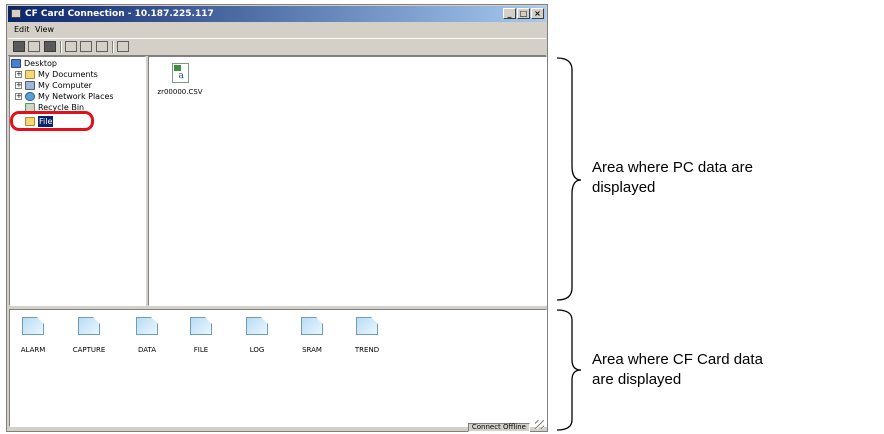 Image resolution: width=884 pixels, height=434 pixels. I want to click on annotation-line: Area where PC data are, so click(672, 167).